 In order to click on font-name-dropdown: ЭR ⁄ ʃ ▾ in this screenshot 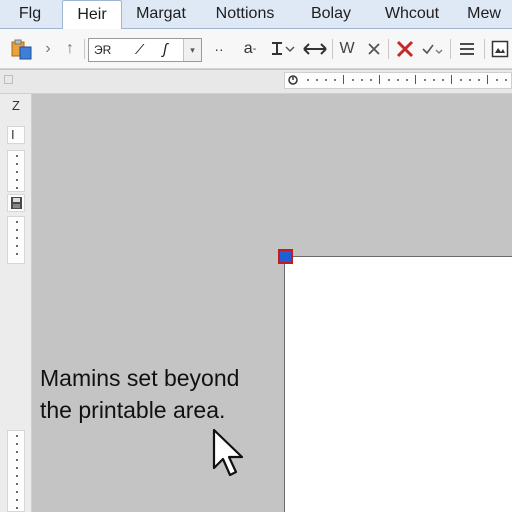, I will do `click(145, 50)`.